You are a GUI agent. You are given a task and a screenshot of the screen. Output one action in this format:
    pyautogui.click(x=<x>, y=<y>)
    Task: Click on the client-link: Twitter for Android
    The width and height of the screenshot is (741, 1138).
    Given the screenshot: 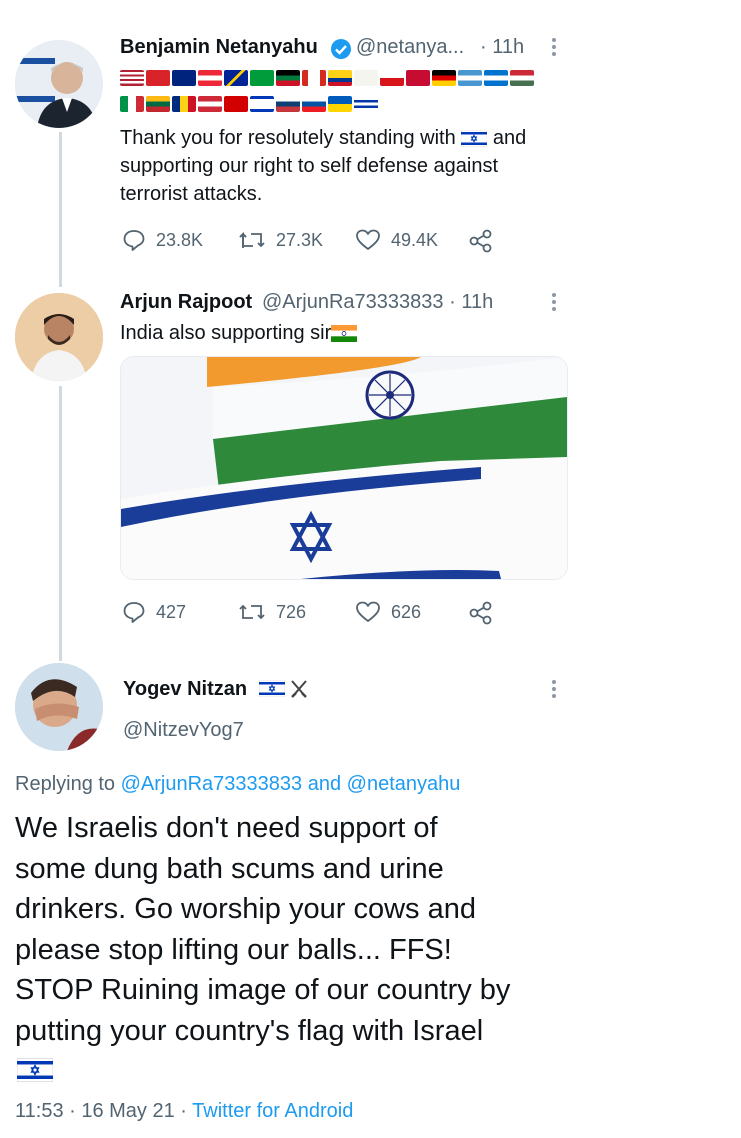 What is the action you would take?
    pyautogui.click(x=272, y=1111)
    